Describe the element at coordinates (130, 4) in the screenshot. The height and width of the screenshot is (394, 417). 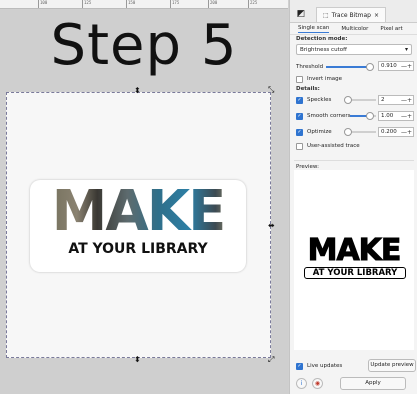
I see `ruler-label: 150` at that location.